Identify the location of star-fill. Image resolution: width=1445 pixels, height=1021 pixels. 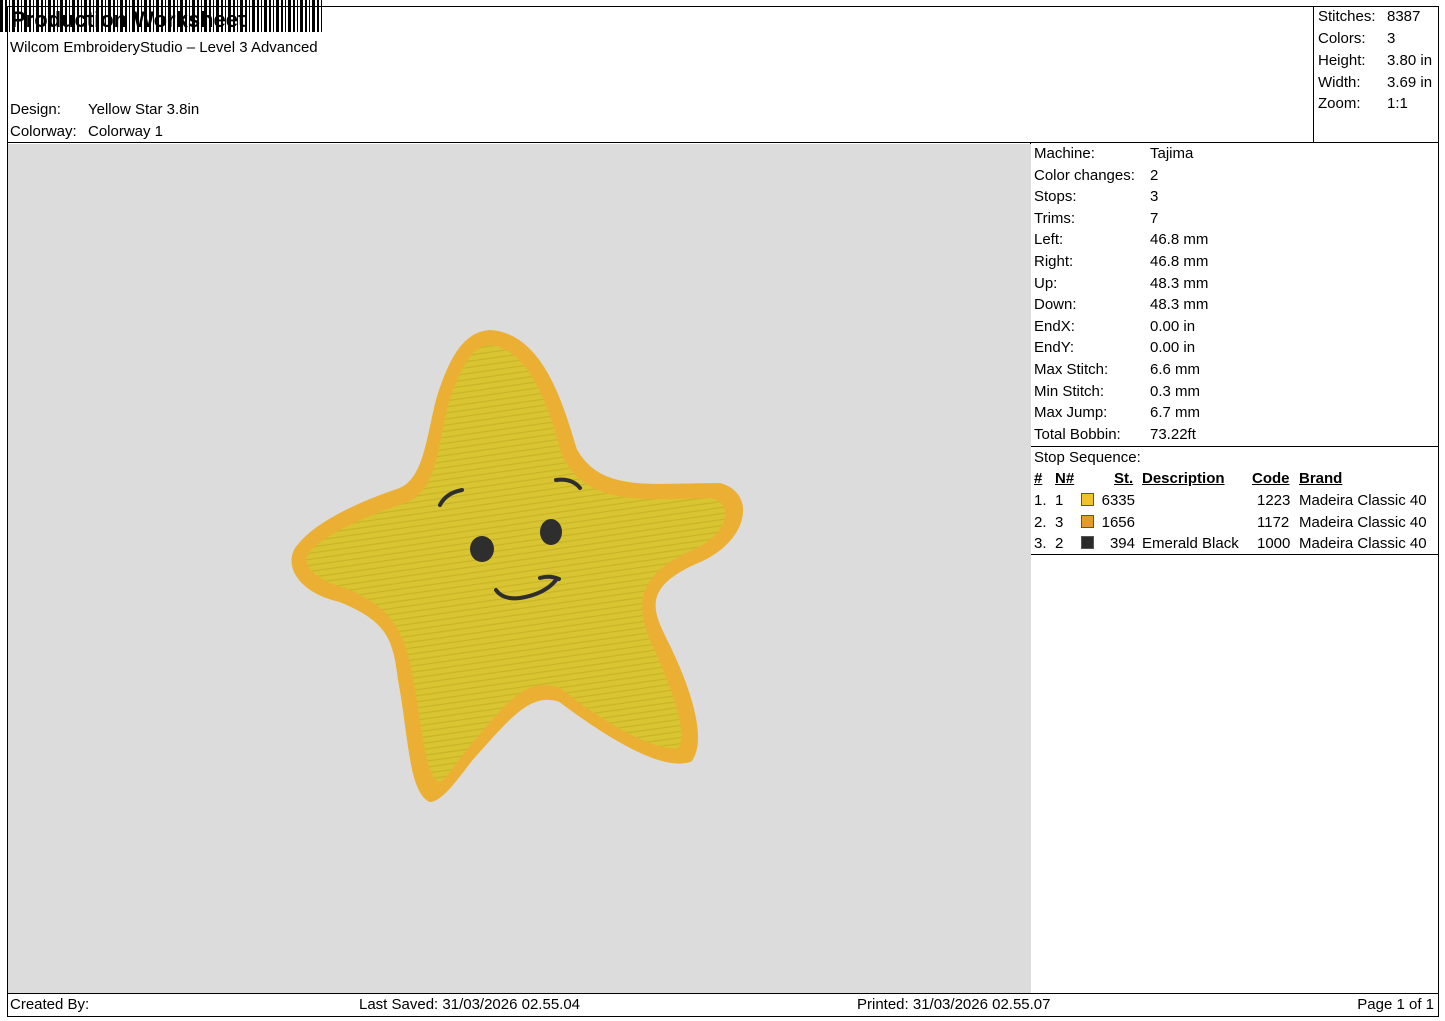
(516, 563).